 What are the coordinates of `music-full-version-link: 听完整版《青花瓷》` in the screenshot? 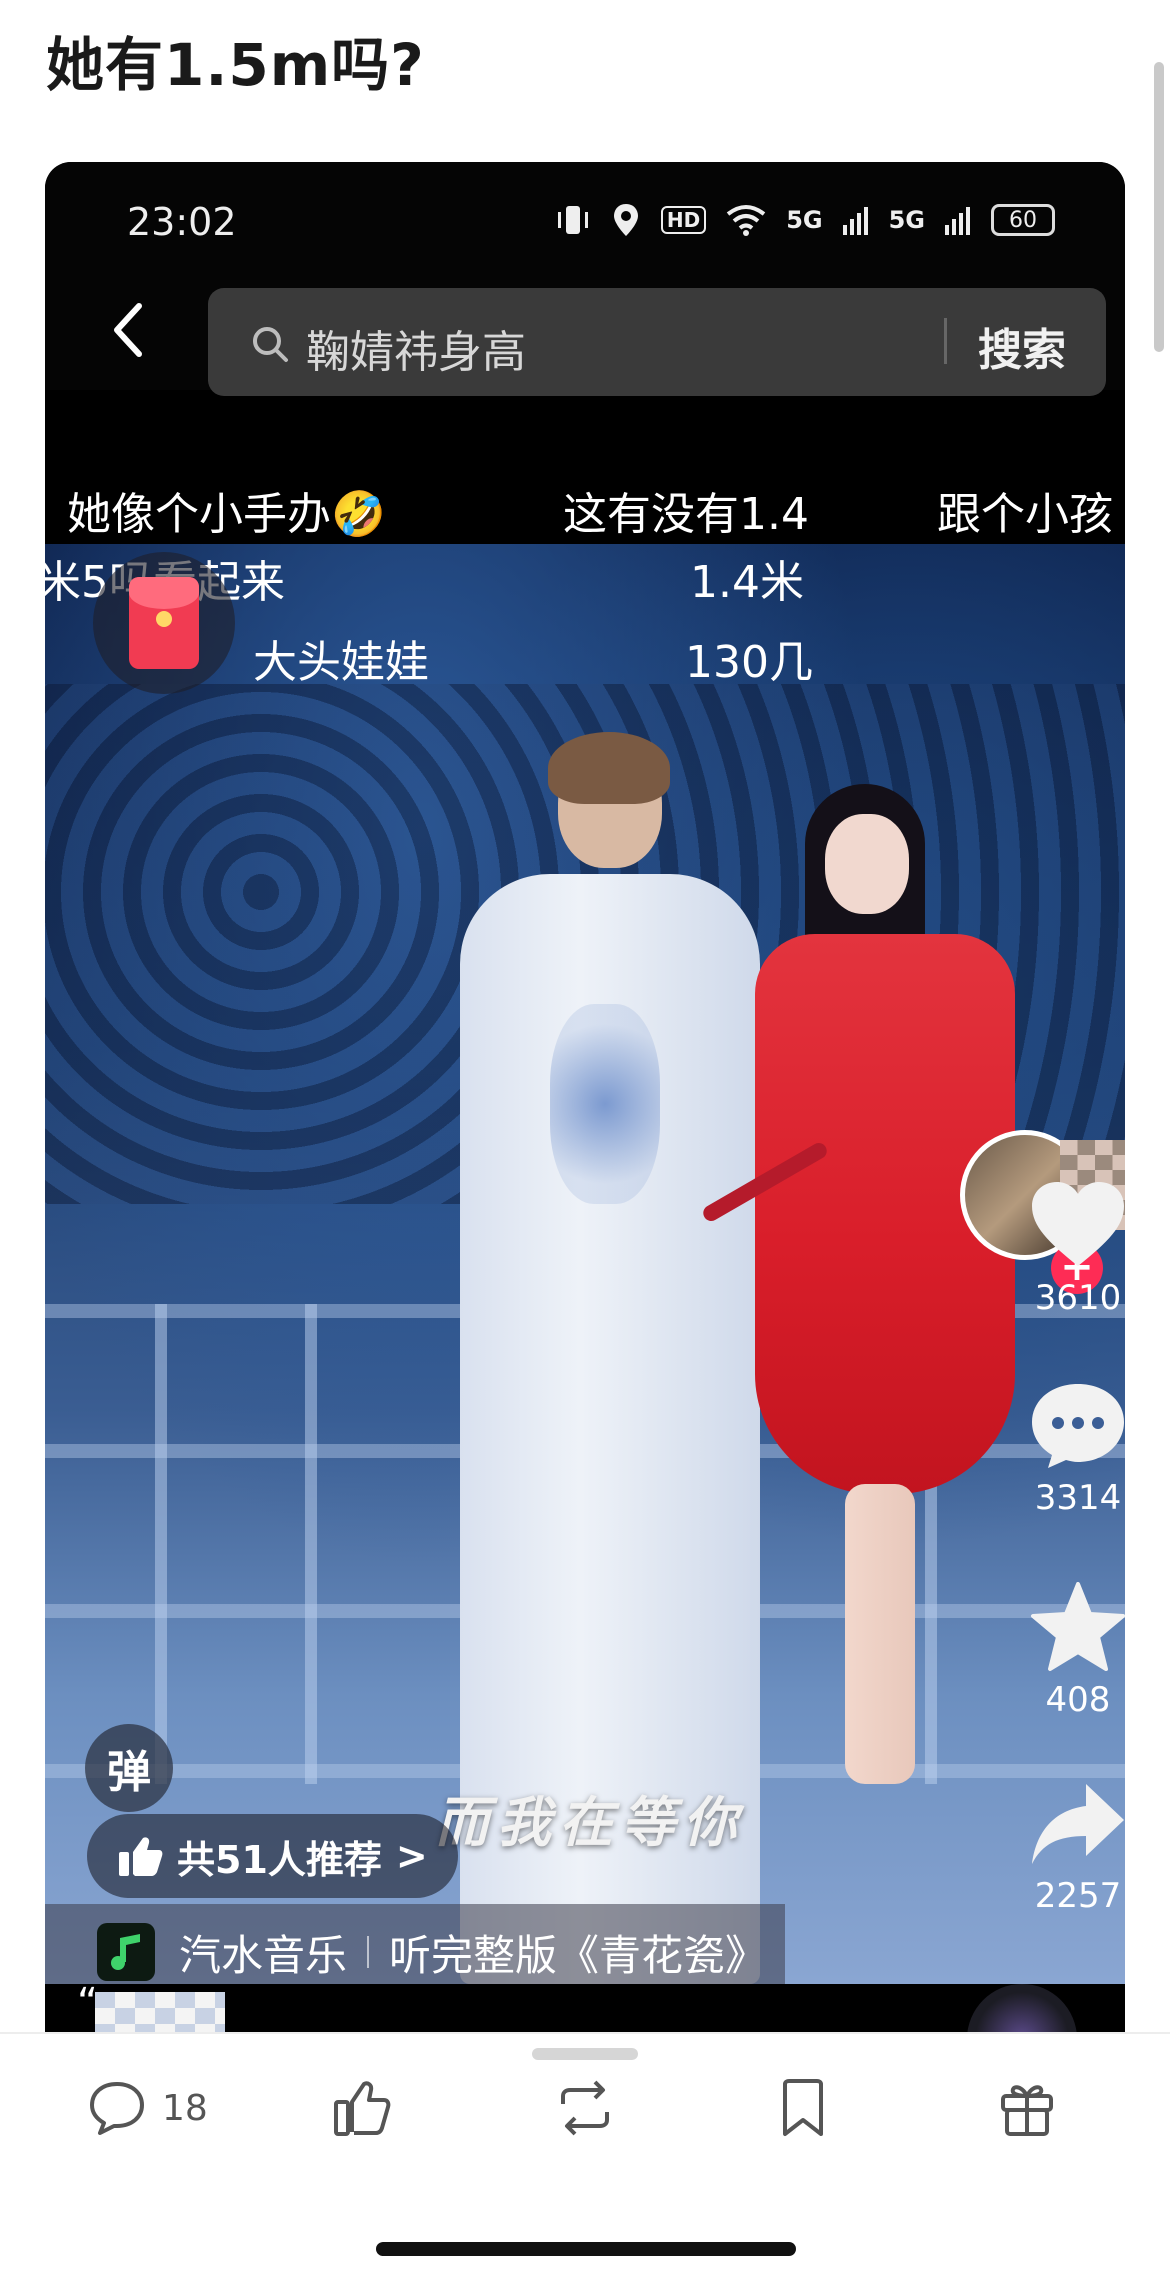 It's located at (578, 1952).